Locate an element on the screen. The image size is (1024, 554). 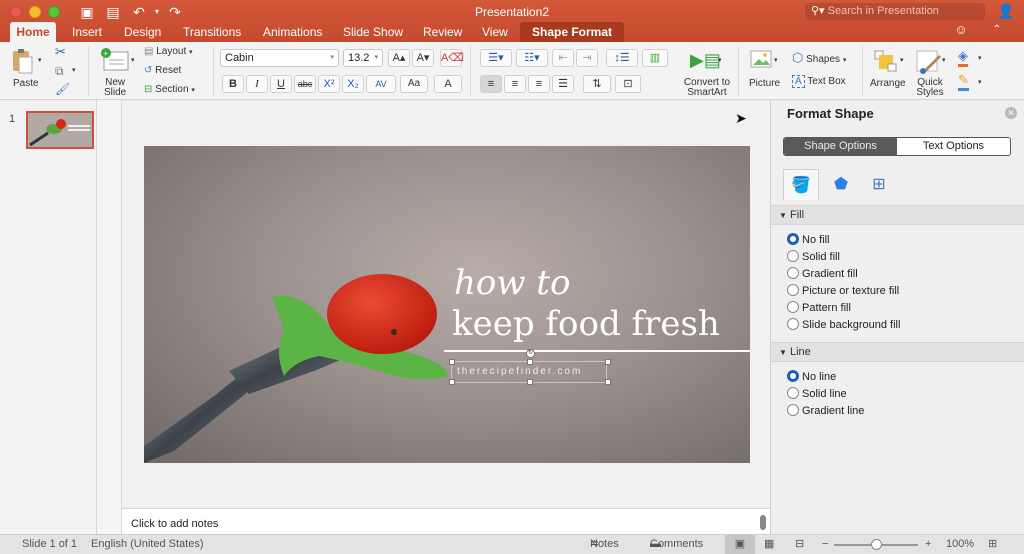
arrange-button is located at coordinates (886, 62).